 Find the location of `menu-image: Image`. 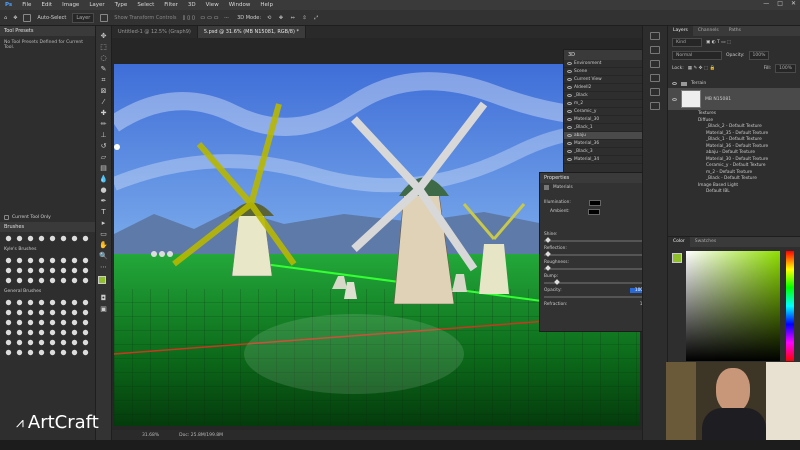

menu-image: Image is located at coordinates (70, 5).